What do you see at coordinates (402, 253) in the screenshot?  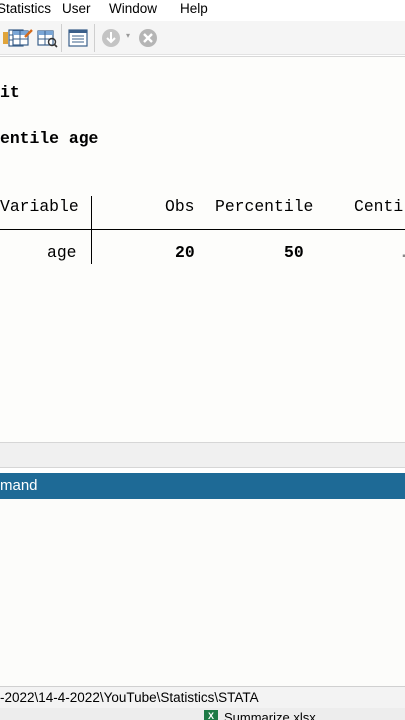 I see `cell-centile: .` at bounding box center [402, 253].